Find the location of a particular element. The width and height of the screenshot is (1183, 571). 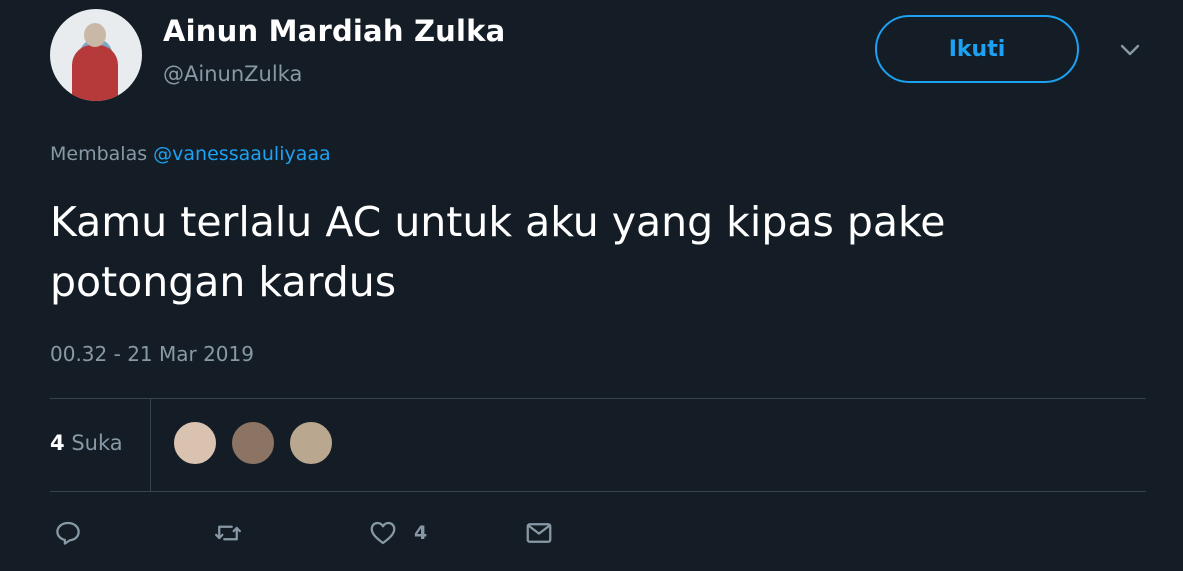

direct-message-button is located at coordinates (539, 533).